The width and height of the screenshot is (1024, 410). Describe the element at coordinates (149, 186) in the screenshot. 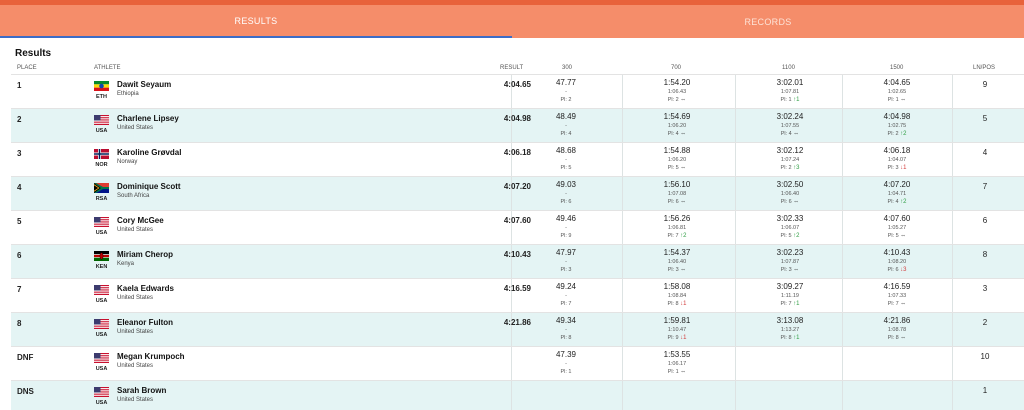

I see `athlete-name-link: Dominique Scott` at that location.